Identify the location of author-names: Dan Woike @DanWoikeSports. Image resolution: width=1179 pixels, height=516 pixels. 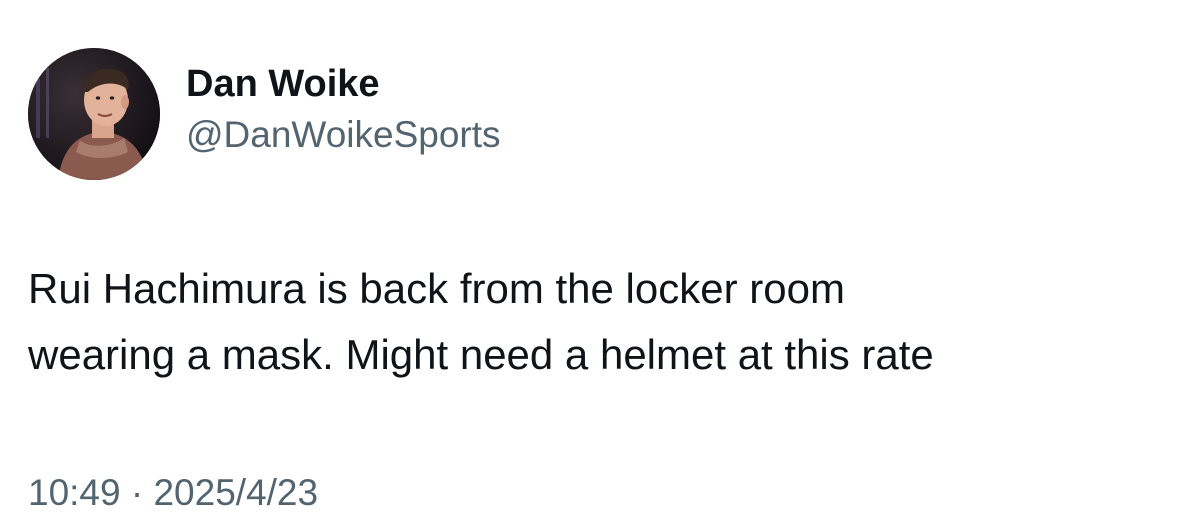
(343, 109).